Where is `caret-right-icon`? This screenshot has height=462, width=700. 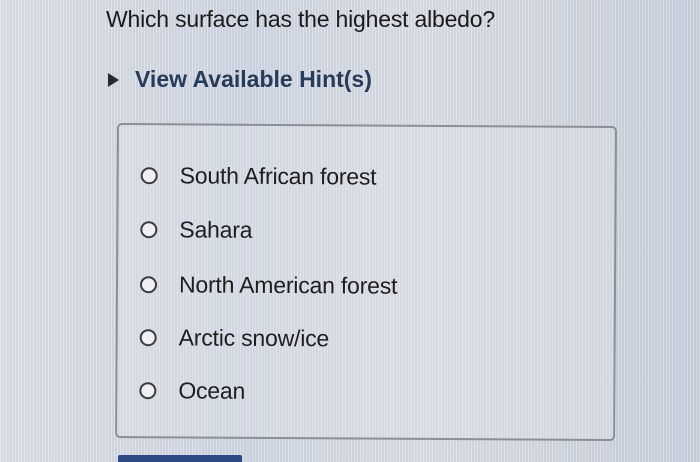 caret-right-icon is located at coordinates (113, 79).